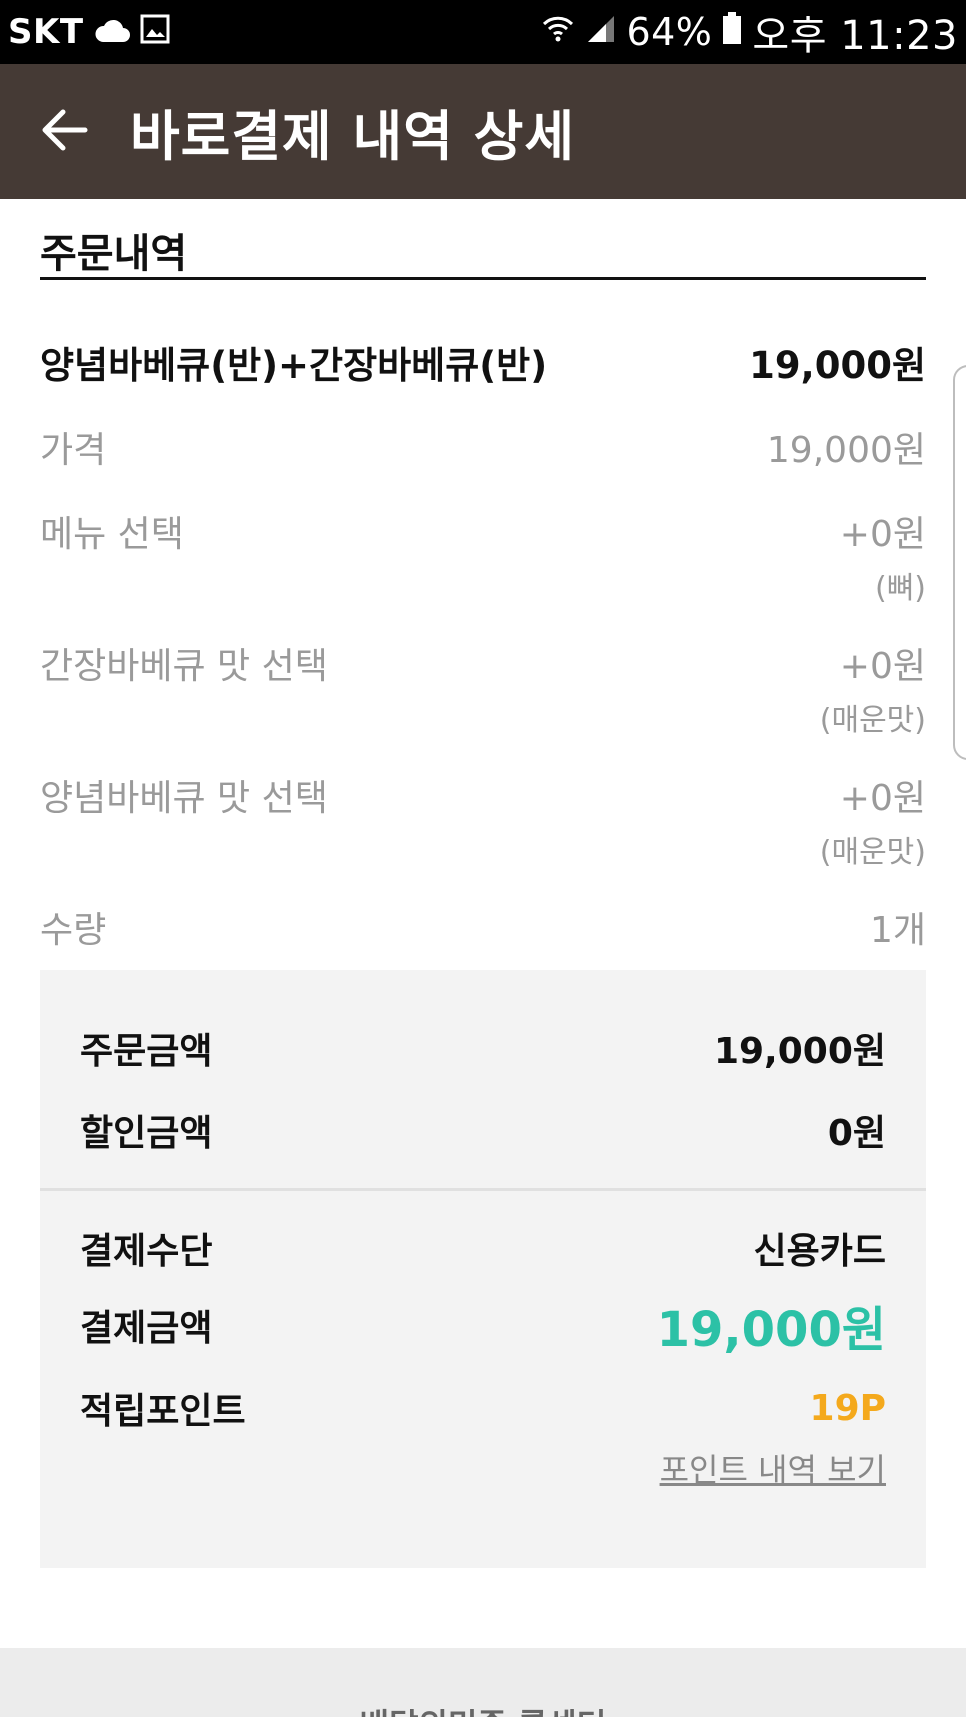  I want to click on option-row-quantity: 수량 1개, so click(483, 927).